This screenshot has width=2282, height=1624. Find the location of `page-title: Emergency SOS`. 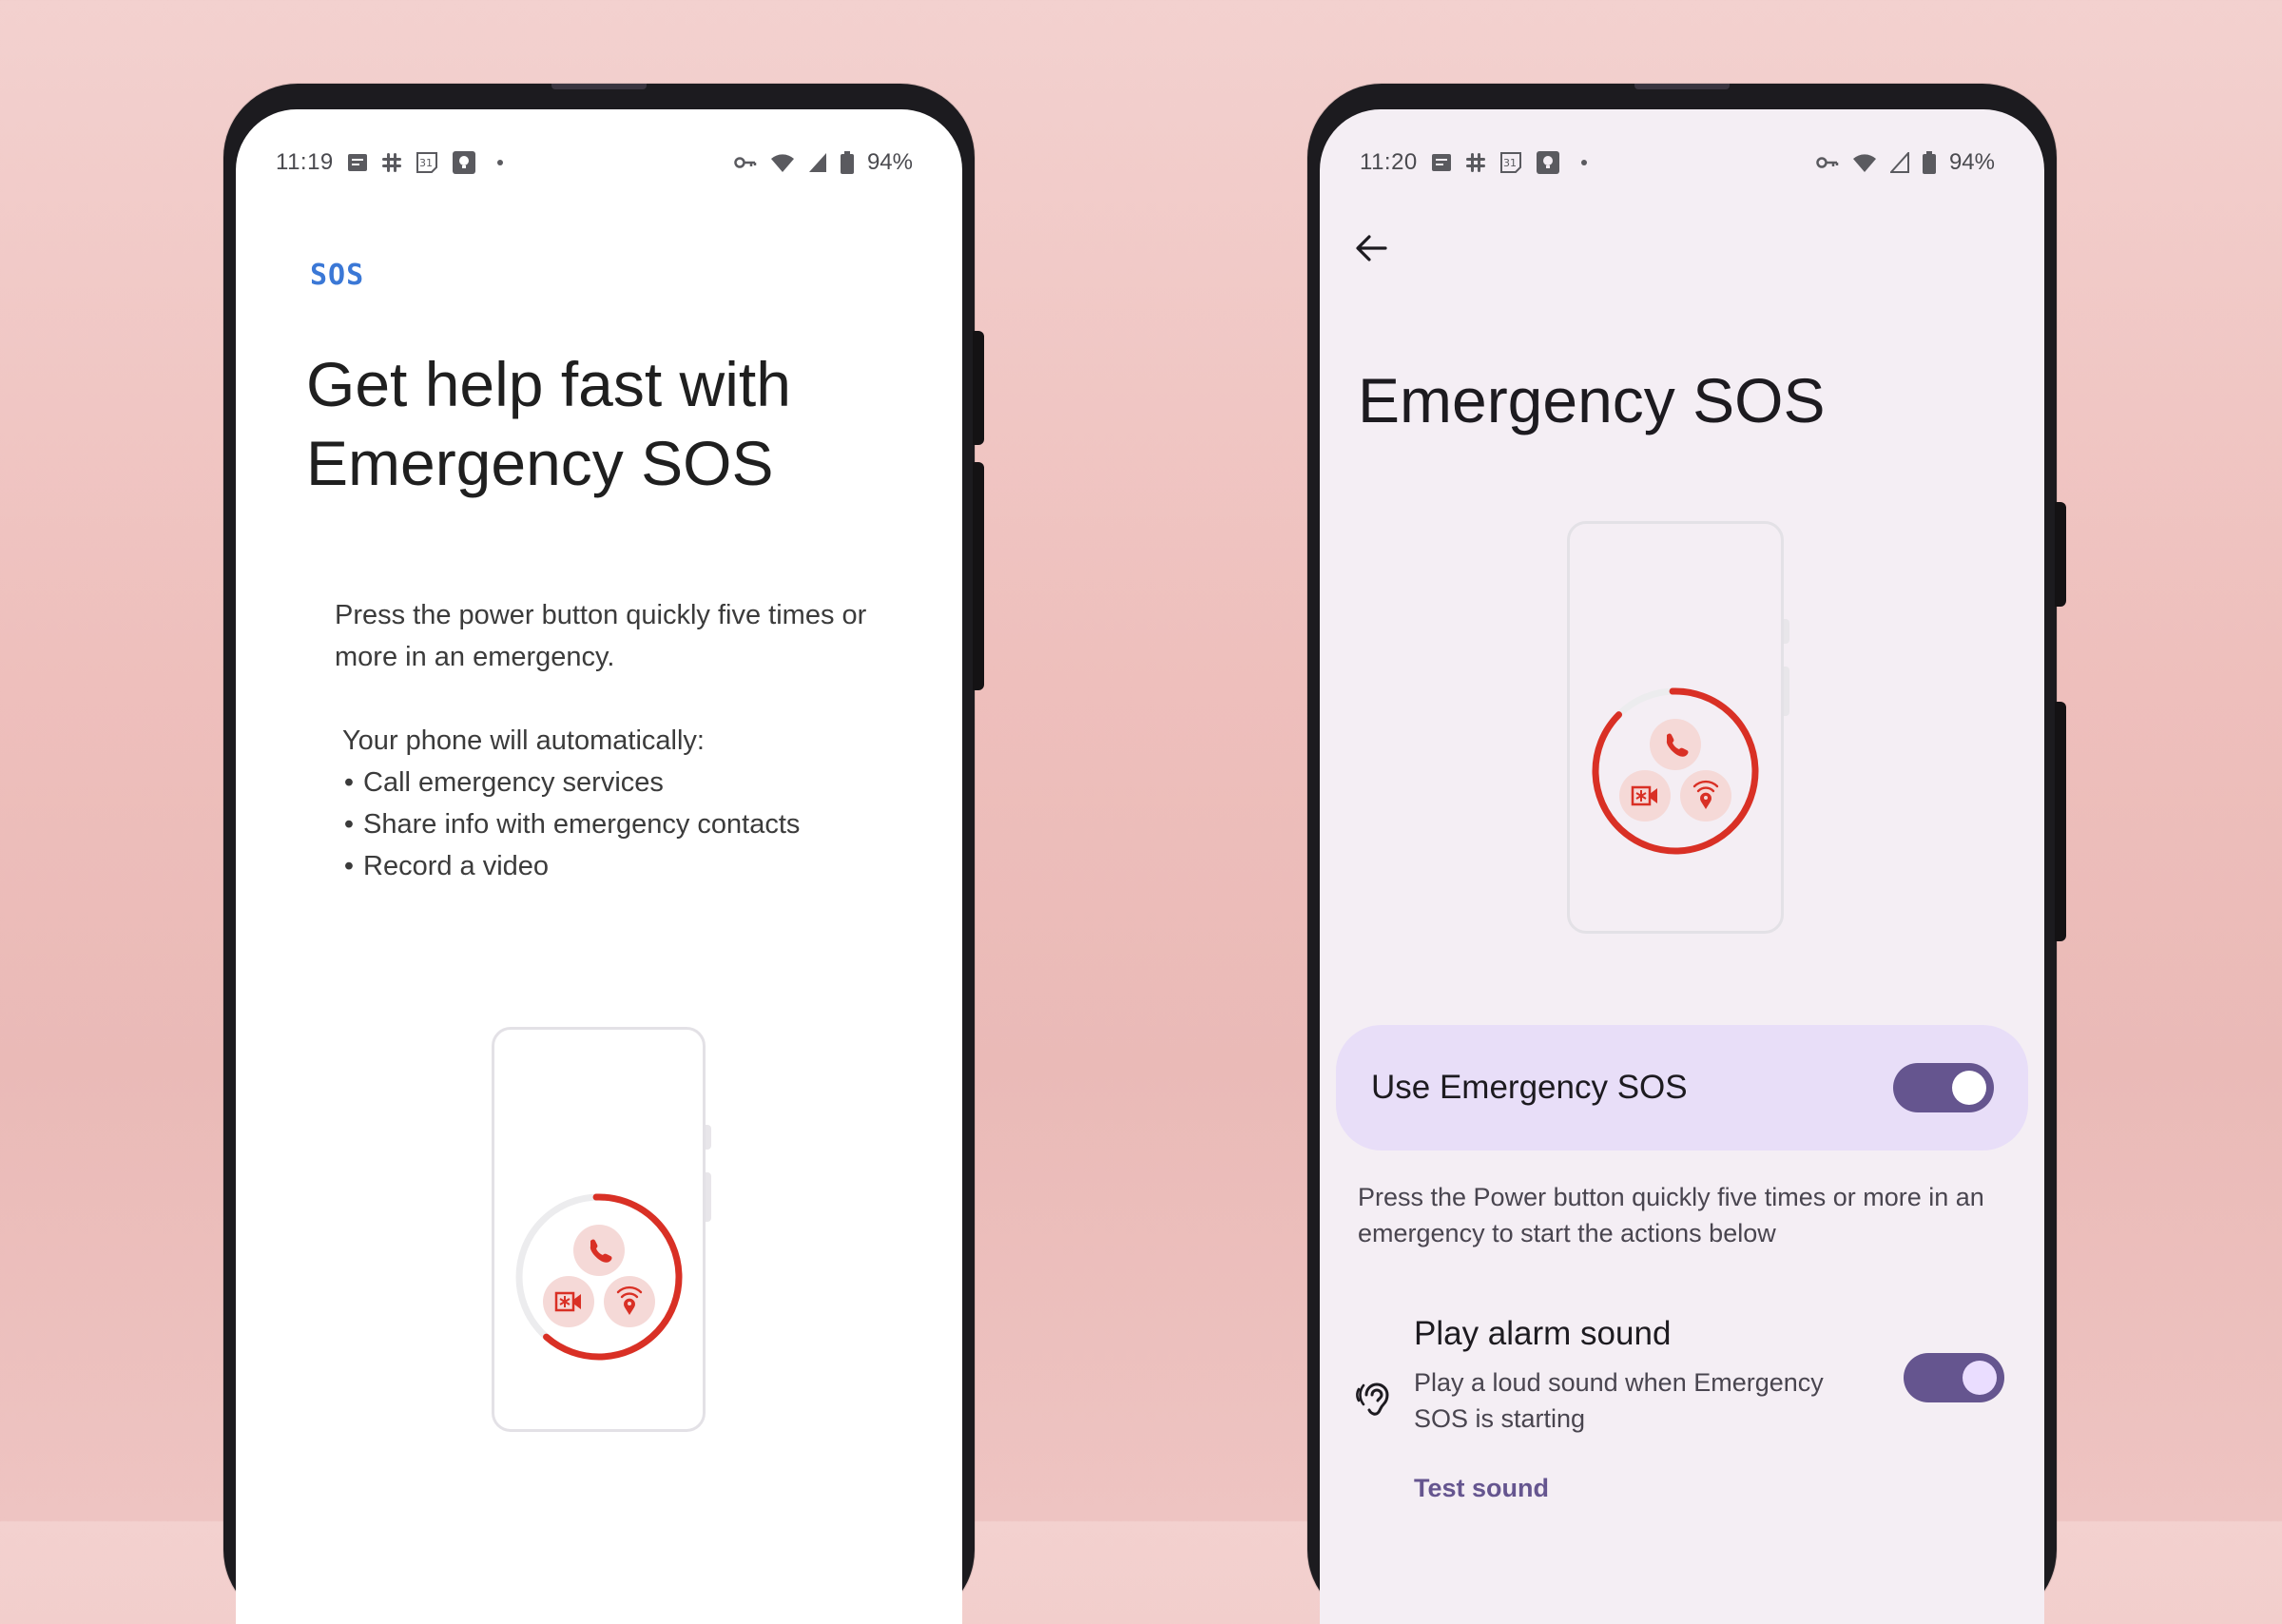

page-title: Emergency SOS is located at coordinates (1592, 400).